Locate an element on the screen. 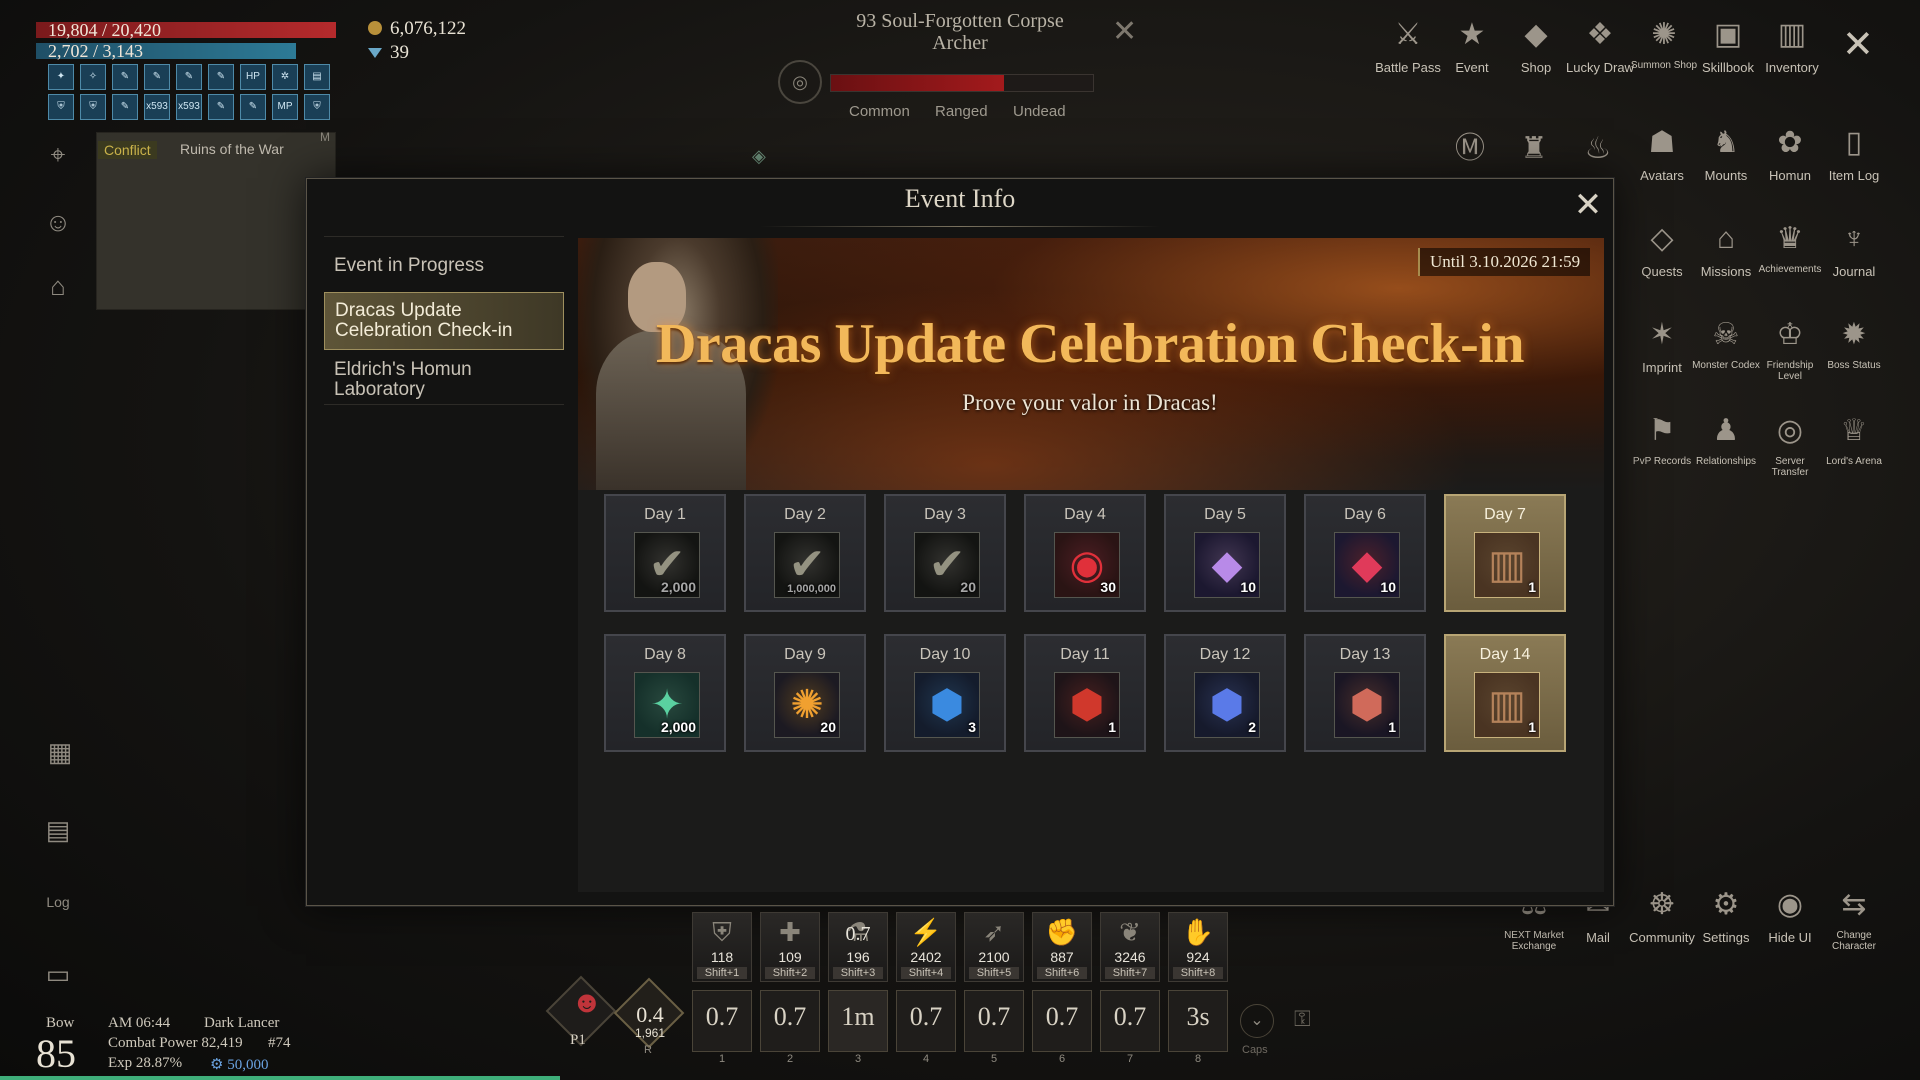 This screenshot has height=1080, width=1920. log-icon: Log is located at coordinates (58, 902).